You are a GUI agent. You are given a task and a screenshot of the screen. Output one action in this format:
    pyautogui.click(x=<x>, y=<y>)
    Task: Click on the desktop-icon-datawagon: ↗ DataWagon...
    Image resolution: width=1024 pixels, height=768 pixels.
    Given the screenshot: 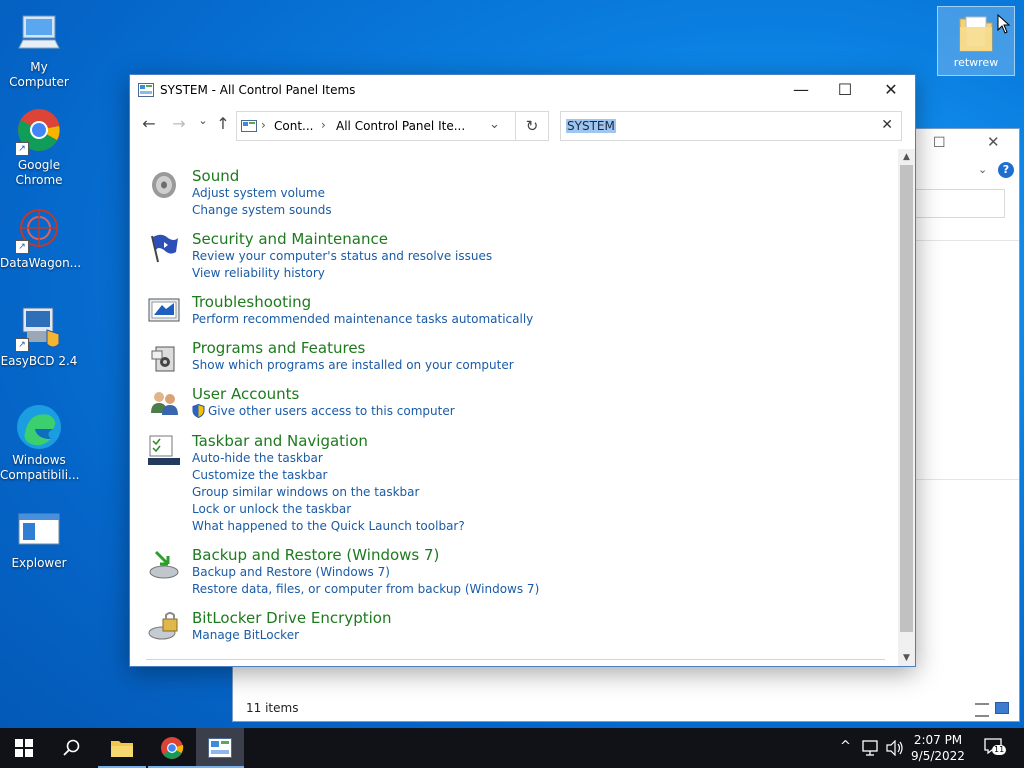 What is the action you would take?
    pyautogui.click(x=40, y=238)
    